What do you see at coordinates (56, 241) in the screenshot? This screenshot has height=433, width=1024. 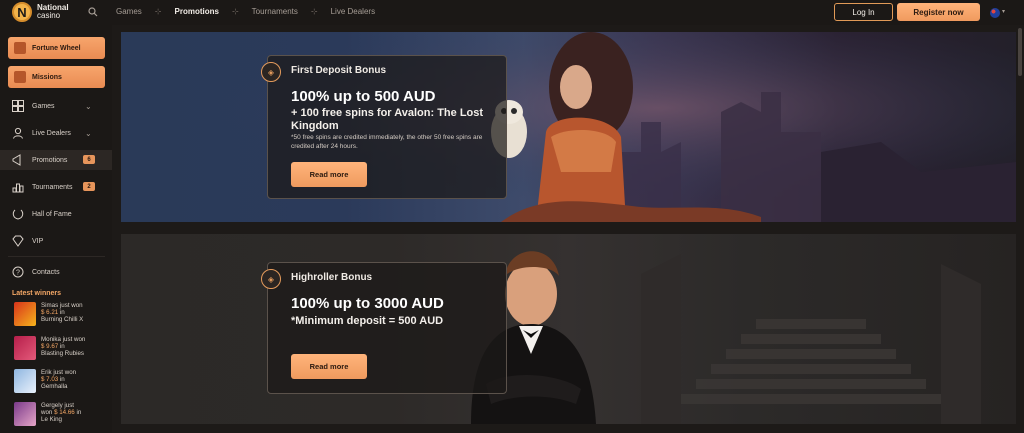 I see `sidebar-item-vip: VIP` at bounding box center [56, 241].